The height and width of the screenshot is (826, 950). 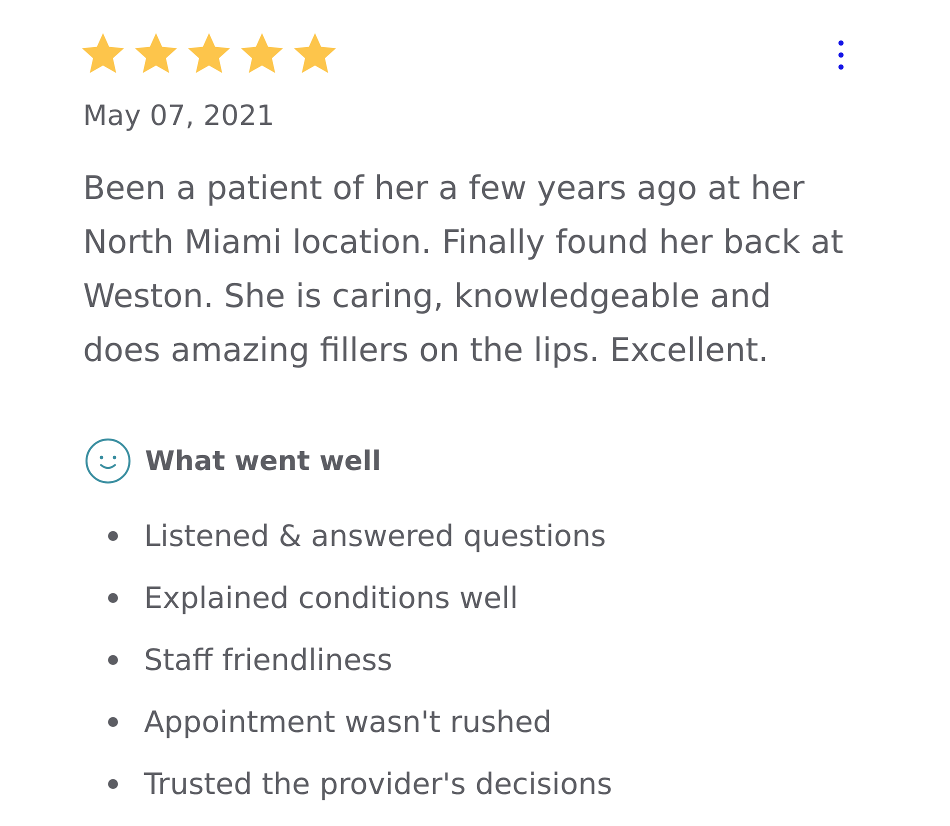 I want to click on more-options-icon, so click(x=841, y=55).